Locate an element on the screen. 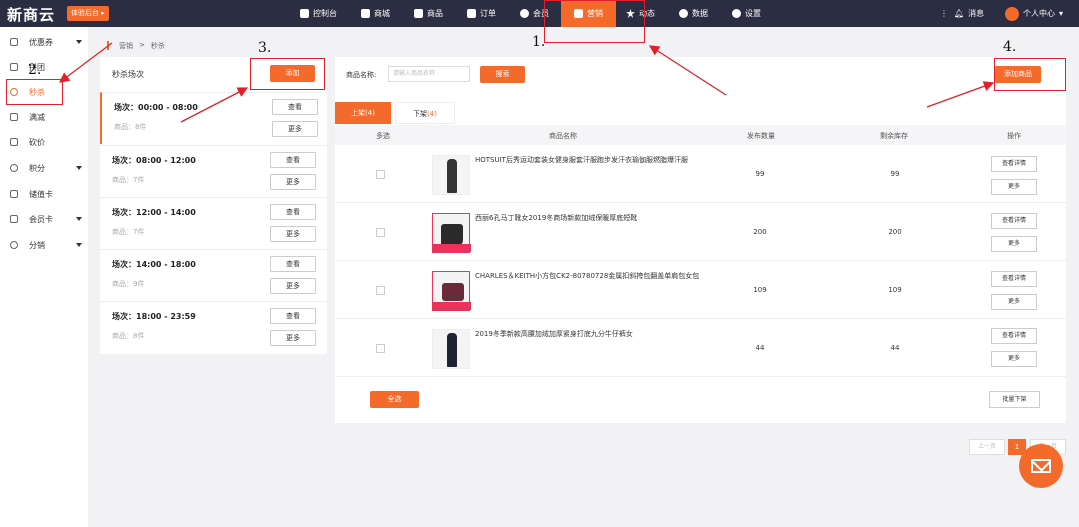  nav-orders: 订单 is located at coordinates (481, 13).